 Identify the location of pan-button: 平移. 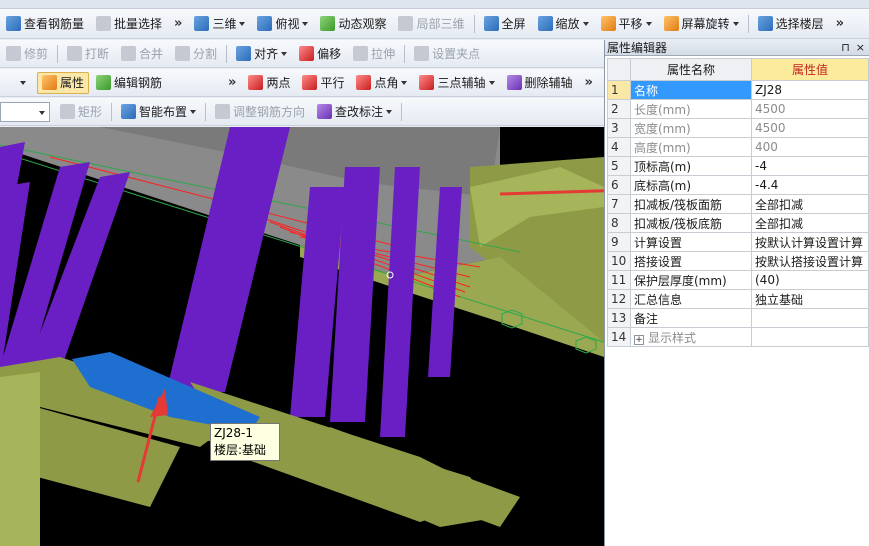
(626, 24).